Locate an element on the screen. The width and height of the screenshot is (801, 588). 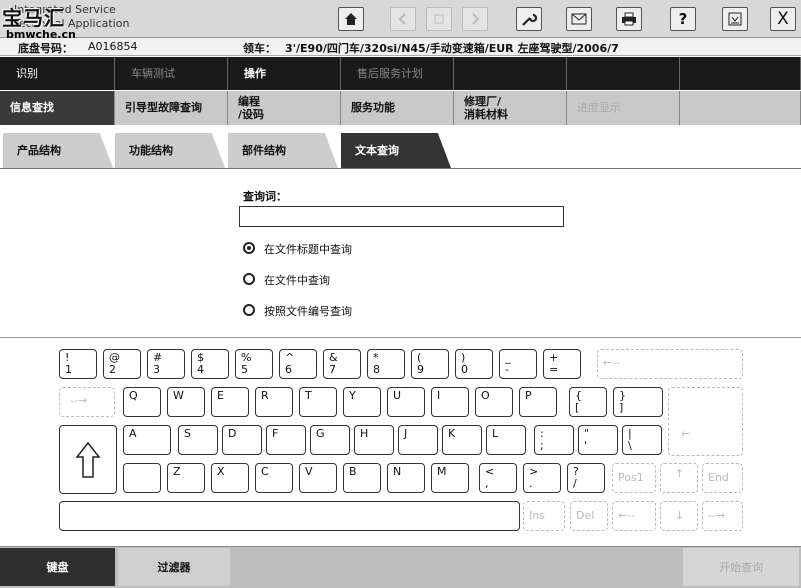
start-search-button: 开始查询 is located at coordinates (741, 567).